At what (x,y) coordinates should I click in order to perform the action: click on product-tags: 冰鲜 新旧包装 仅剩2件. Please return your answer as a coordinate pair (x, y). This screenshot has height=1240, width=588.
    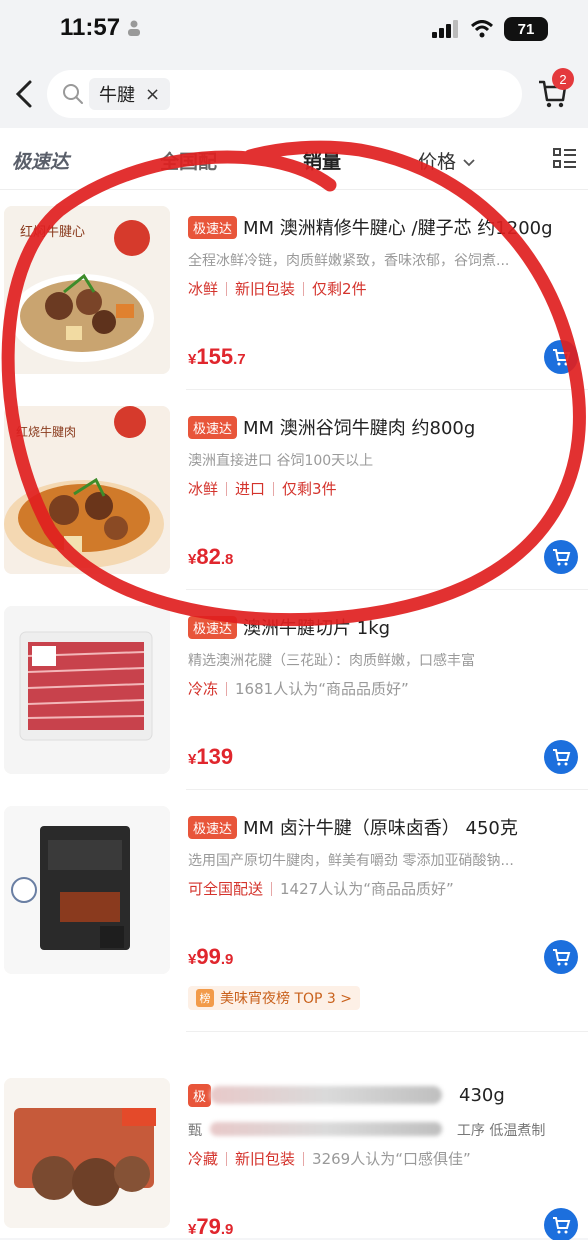
    Looking at the image, I should click on (277, 288).